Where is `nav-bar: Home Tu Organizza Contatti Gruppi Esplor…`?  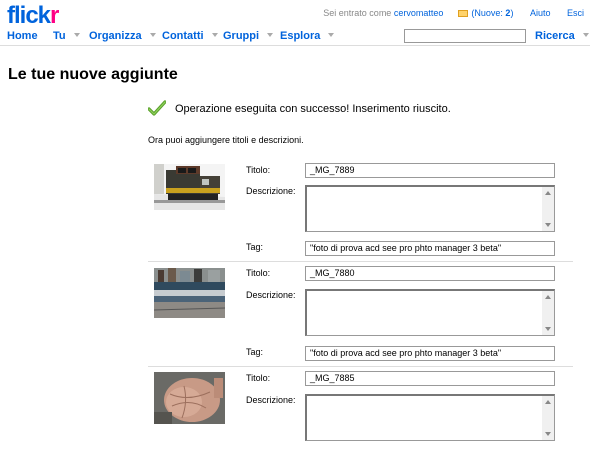 nav-bar: Home Tu Organizza Contatti Gruppi Esplor… is located at coordinates (295, 36).